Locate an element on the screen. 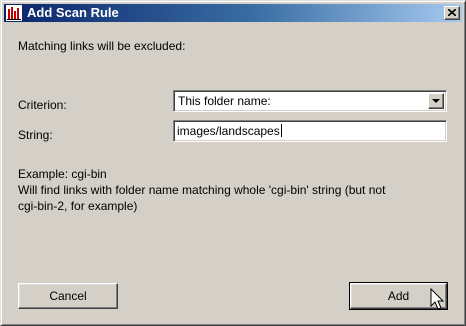  close-button is located at coordinates (452, 13).